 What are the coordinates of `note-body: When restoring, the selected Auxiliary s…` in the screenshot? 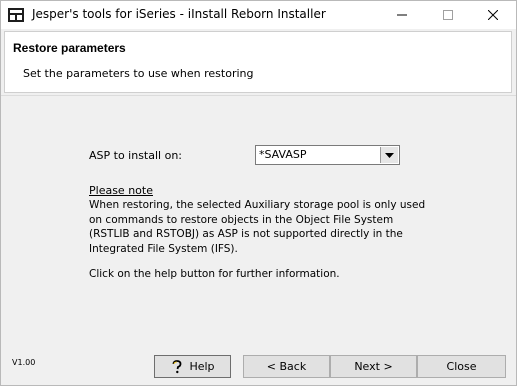 It's located at (257, 227).